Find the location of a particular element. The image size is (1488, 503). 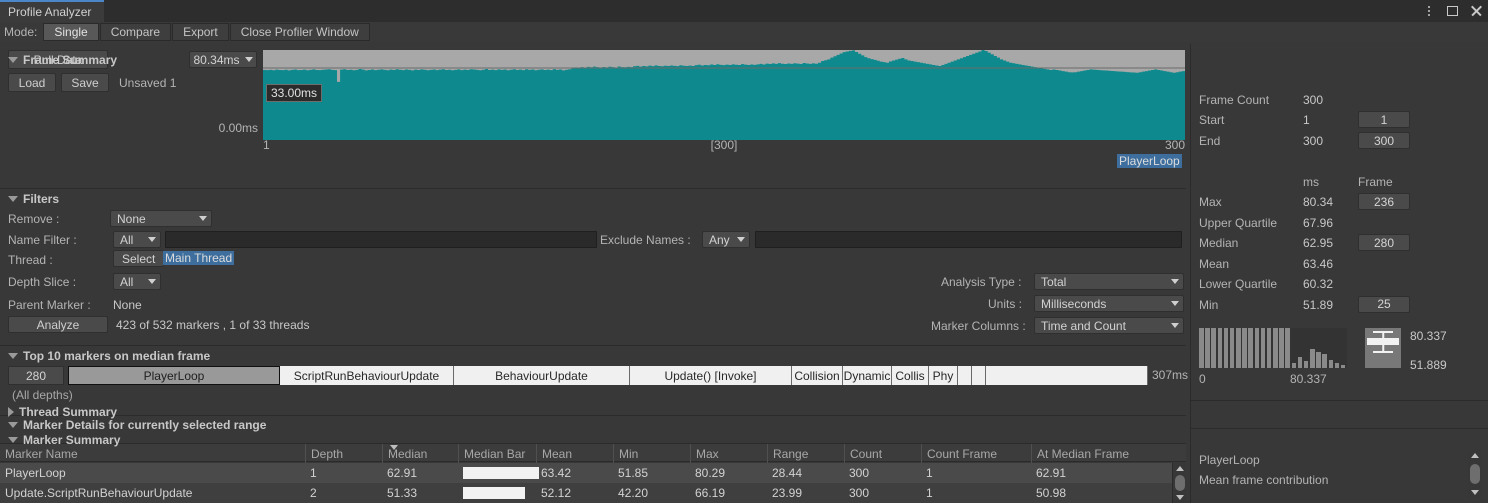

mode-button-export: Export is located at coordinates (200, 32).